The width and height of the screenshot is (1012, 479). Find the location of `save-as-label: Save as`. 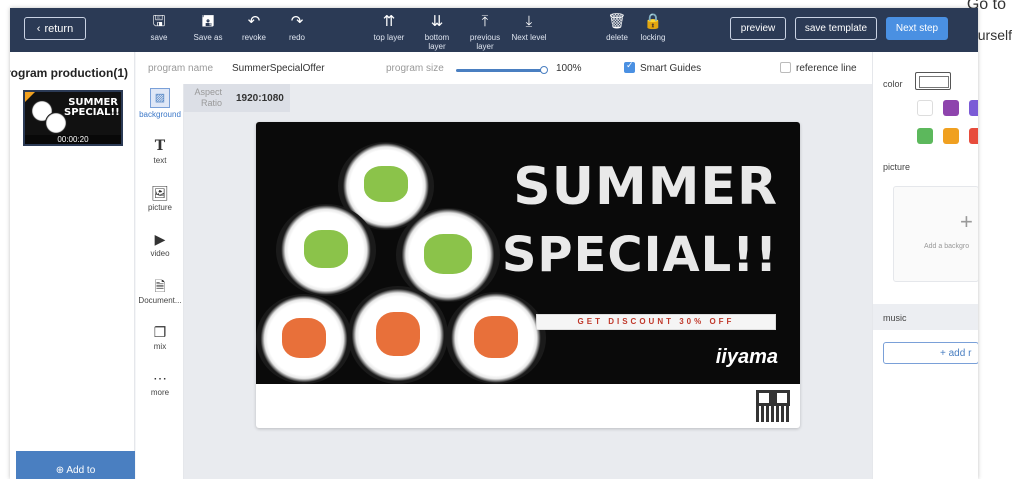

save-as-label: Save as is located at coordinates (208, 37).